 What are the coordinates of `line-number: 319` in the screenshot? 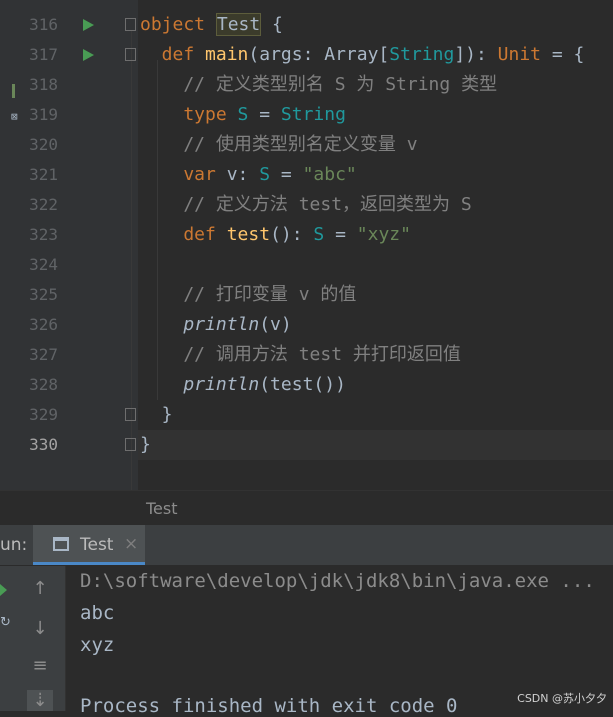 It's located at (43, 114).